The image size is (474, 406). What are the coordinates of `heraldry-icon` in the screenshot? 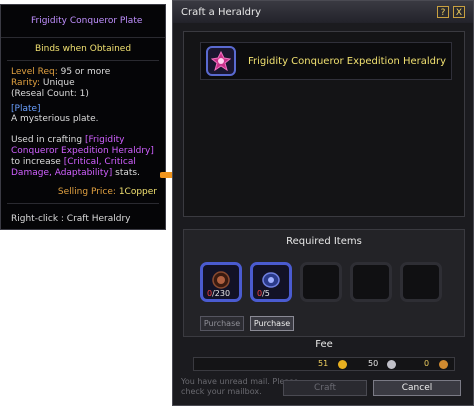 It's located at (221, 61).